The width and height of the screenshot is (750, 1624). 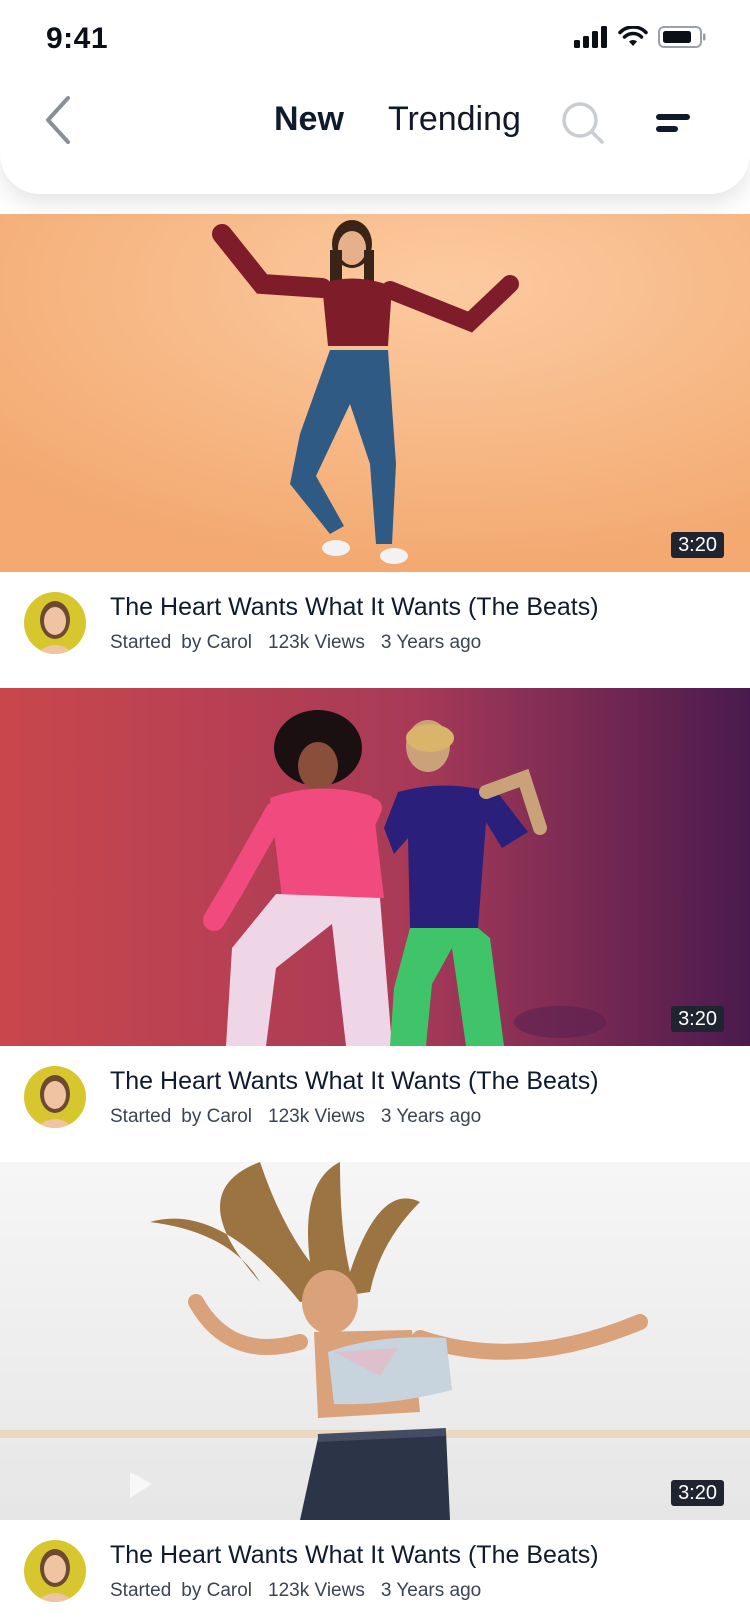 I want to click on status-icons, so click(x=640, y=37).